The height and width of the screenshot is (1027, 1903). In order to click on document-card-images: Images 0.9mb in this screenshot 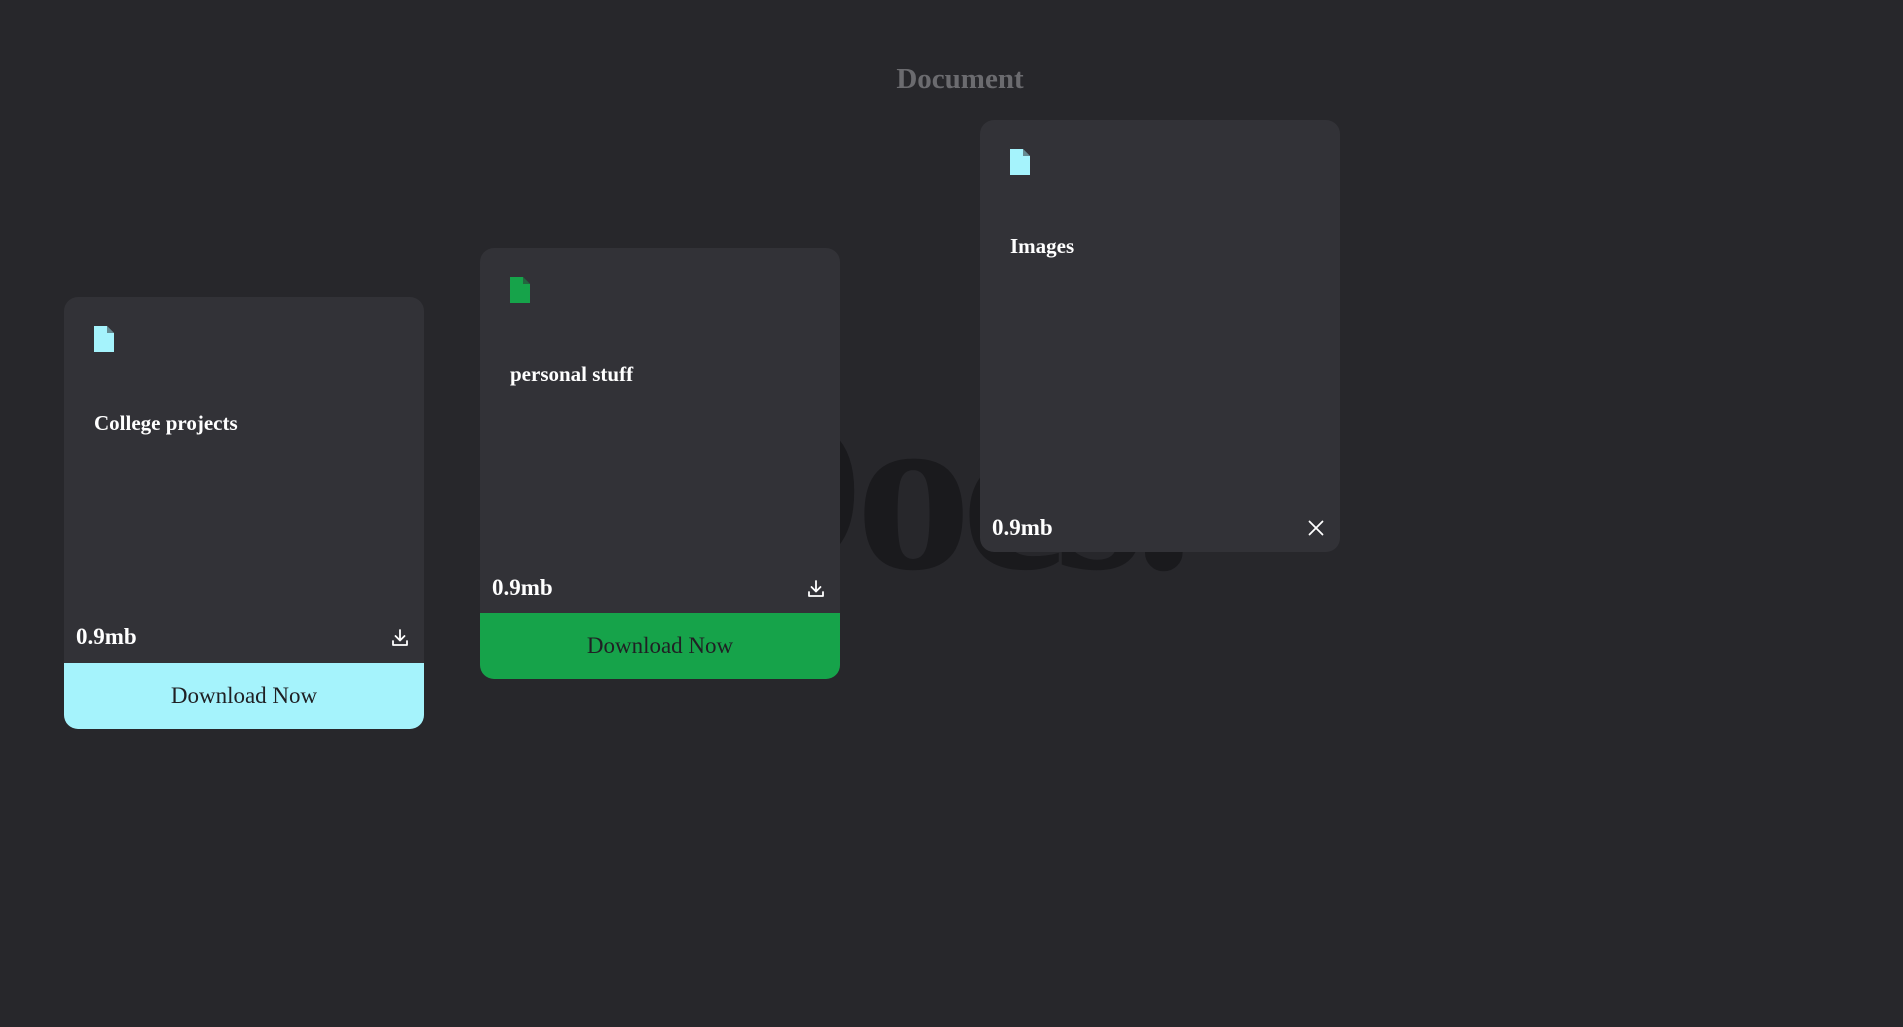, I will do `click(1160, 336)`.